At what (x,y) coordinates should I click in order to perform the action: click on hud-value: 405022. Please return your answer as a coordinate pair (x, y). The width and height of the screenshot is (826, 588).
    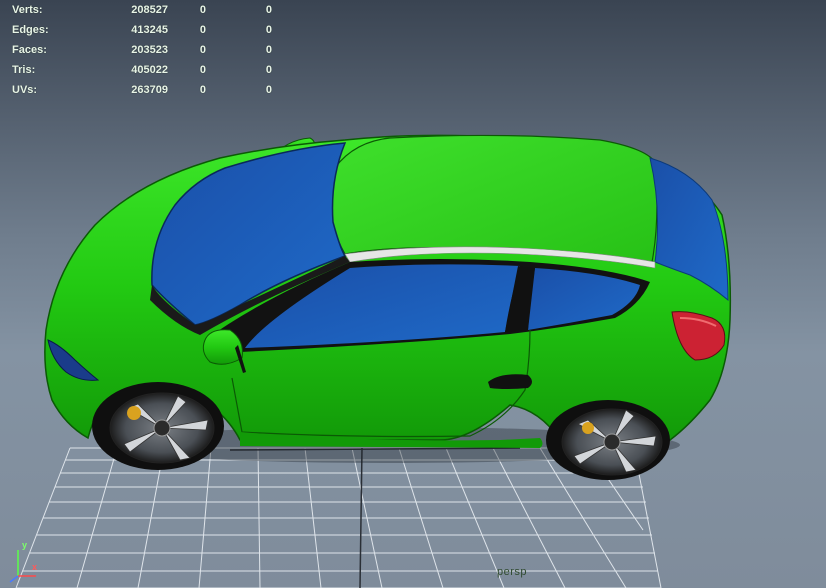
    Looking at the image, I should click on (149, 70).